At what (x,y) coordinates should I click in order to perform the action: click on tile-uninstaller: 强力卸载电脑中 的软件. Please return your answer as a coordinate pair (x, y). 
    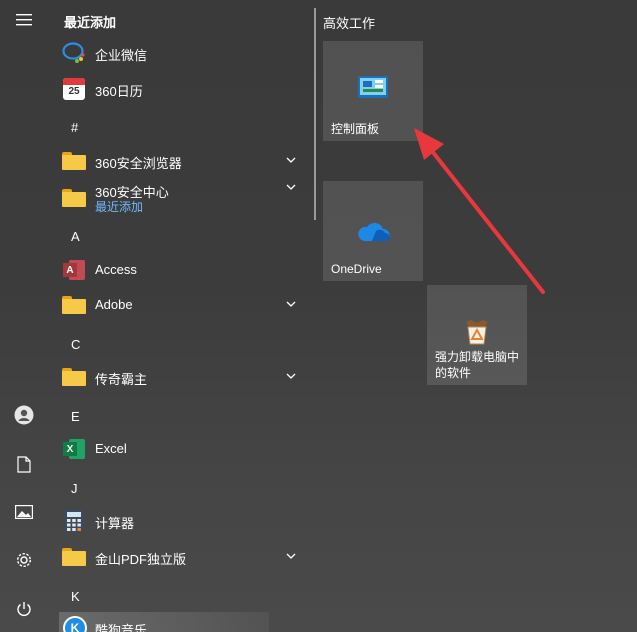
    Looking at the image, I should click on (477, 335).